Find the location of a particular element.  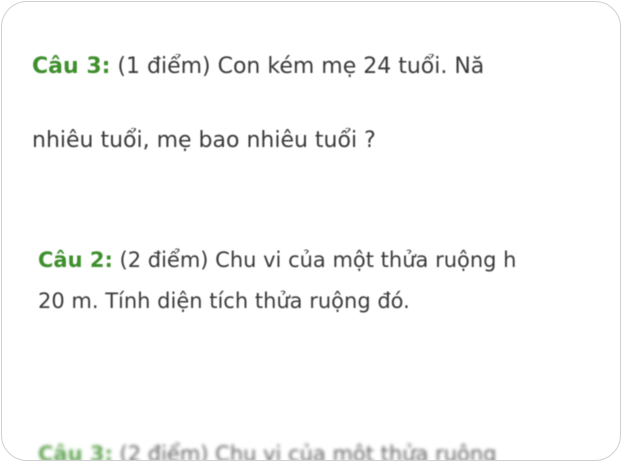

question-3-cutoff-label: Câu 3: is located at coordinates (75, 451).